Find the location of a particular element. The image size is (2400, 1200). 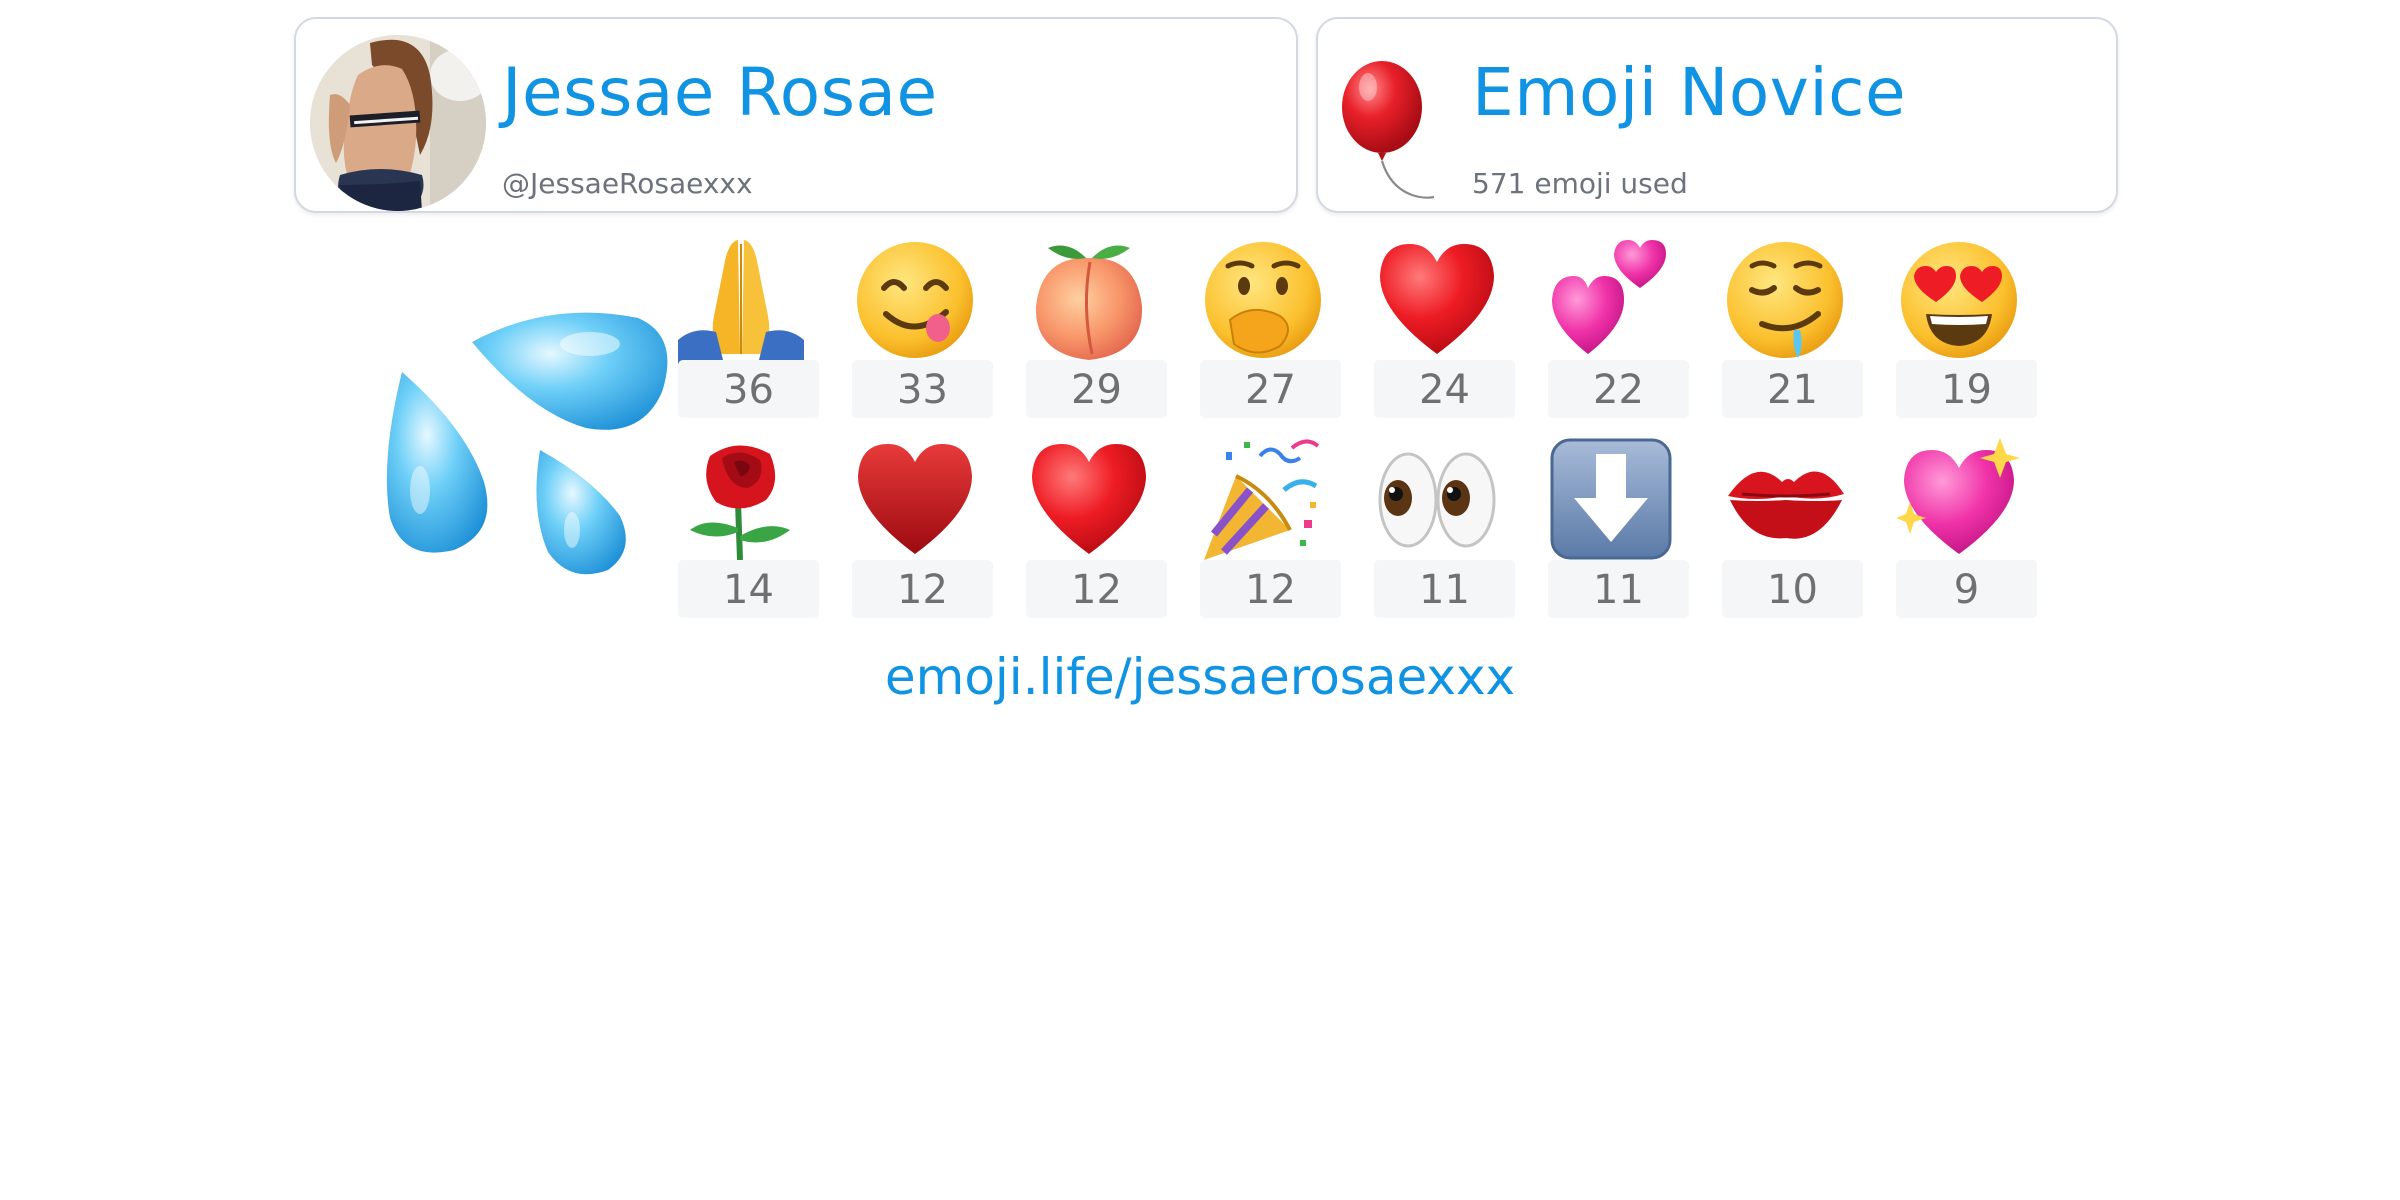

down-arrow-icon is located at coordinates (1611, 499).